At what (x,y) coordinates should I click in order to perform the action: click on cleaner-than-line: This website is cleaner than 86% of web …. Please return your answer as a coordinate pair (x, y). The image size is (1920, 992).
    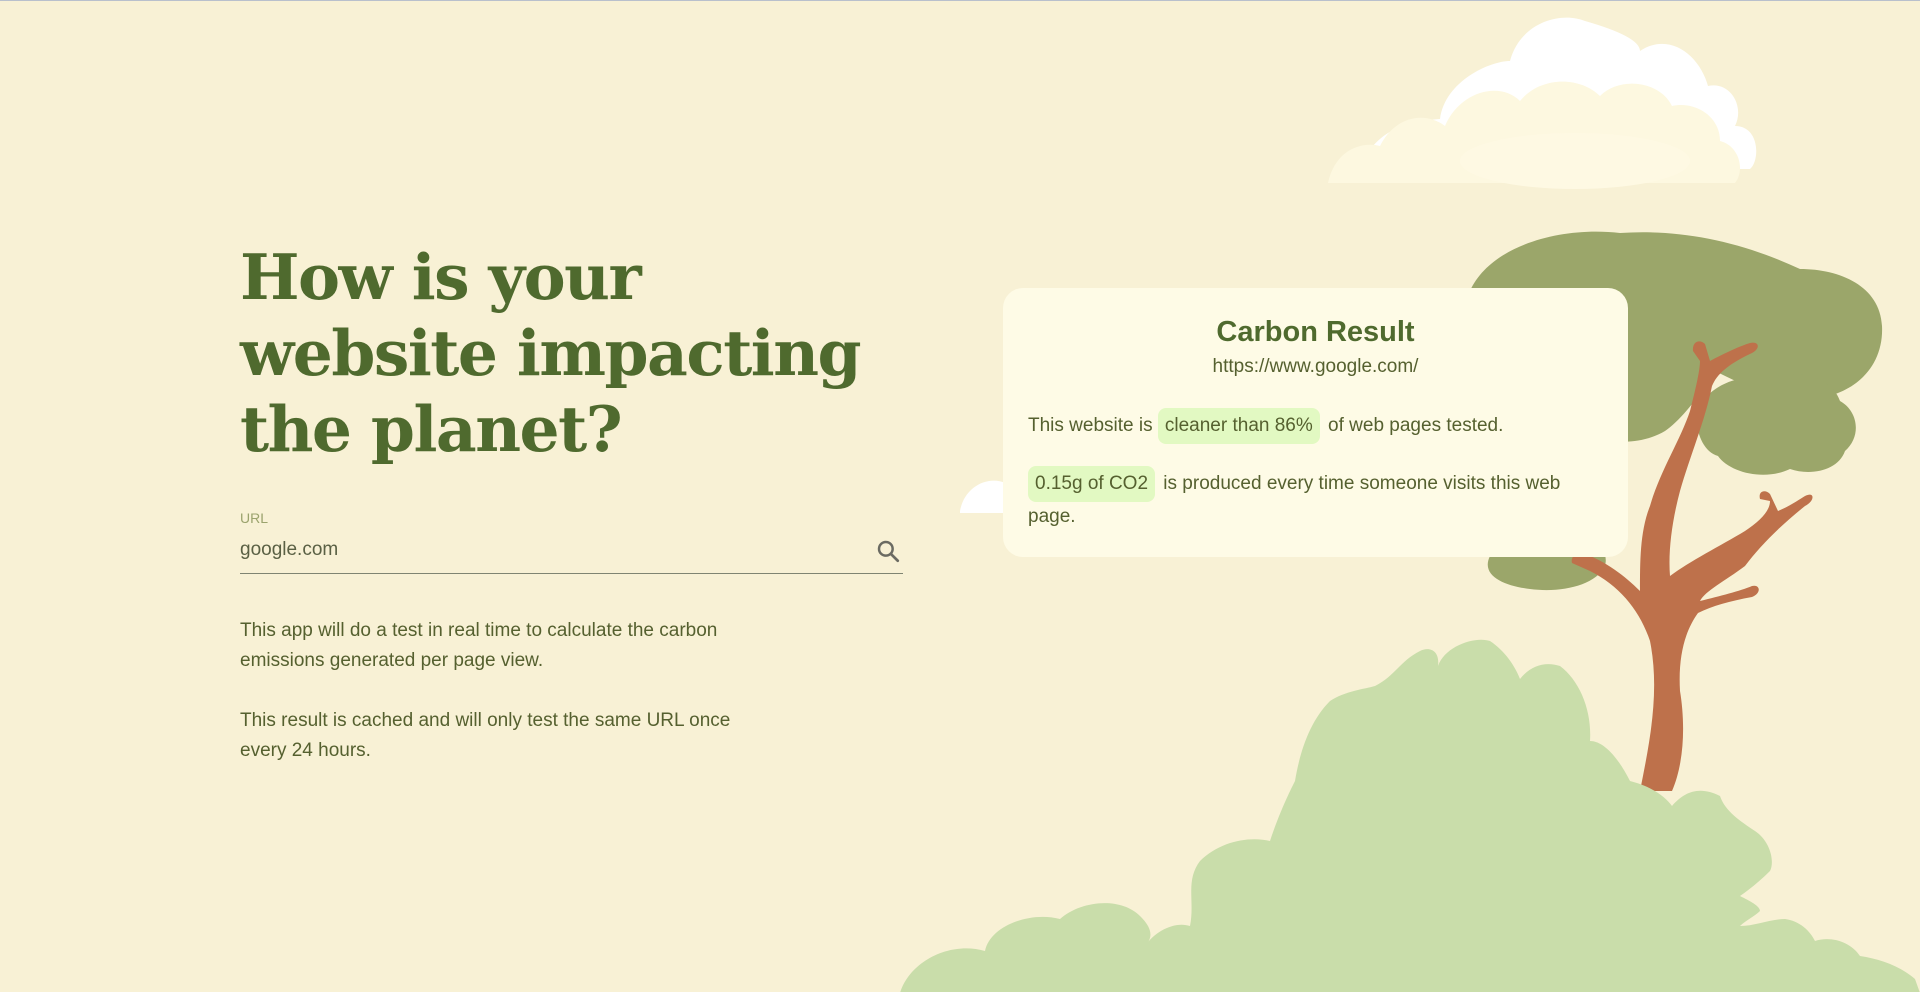
    Looking at the image, I should click on (1315, 426).